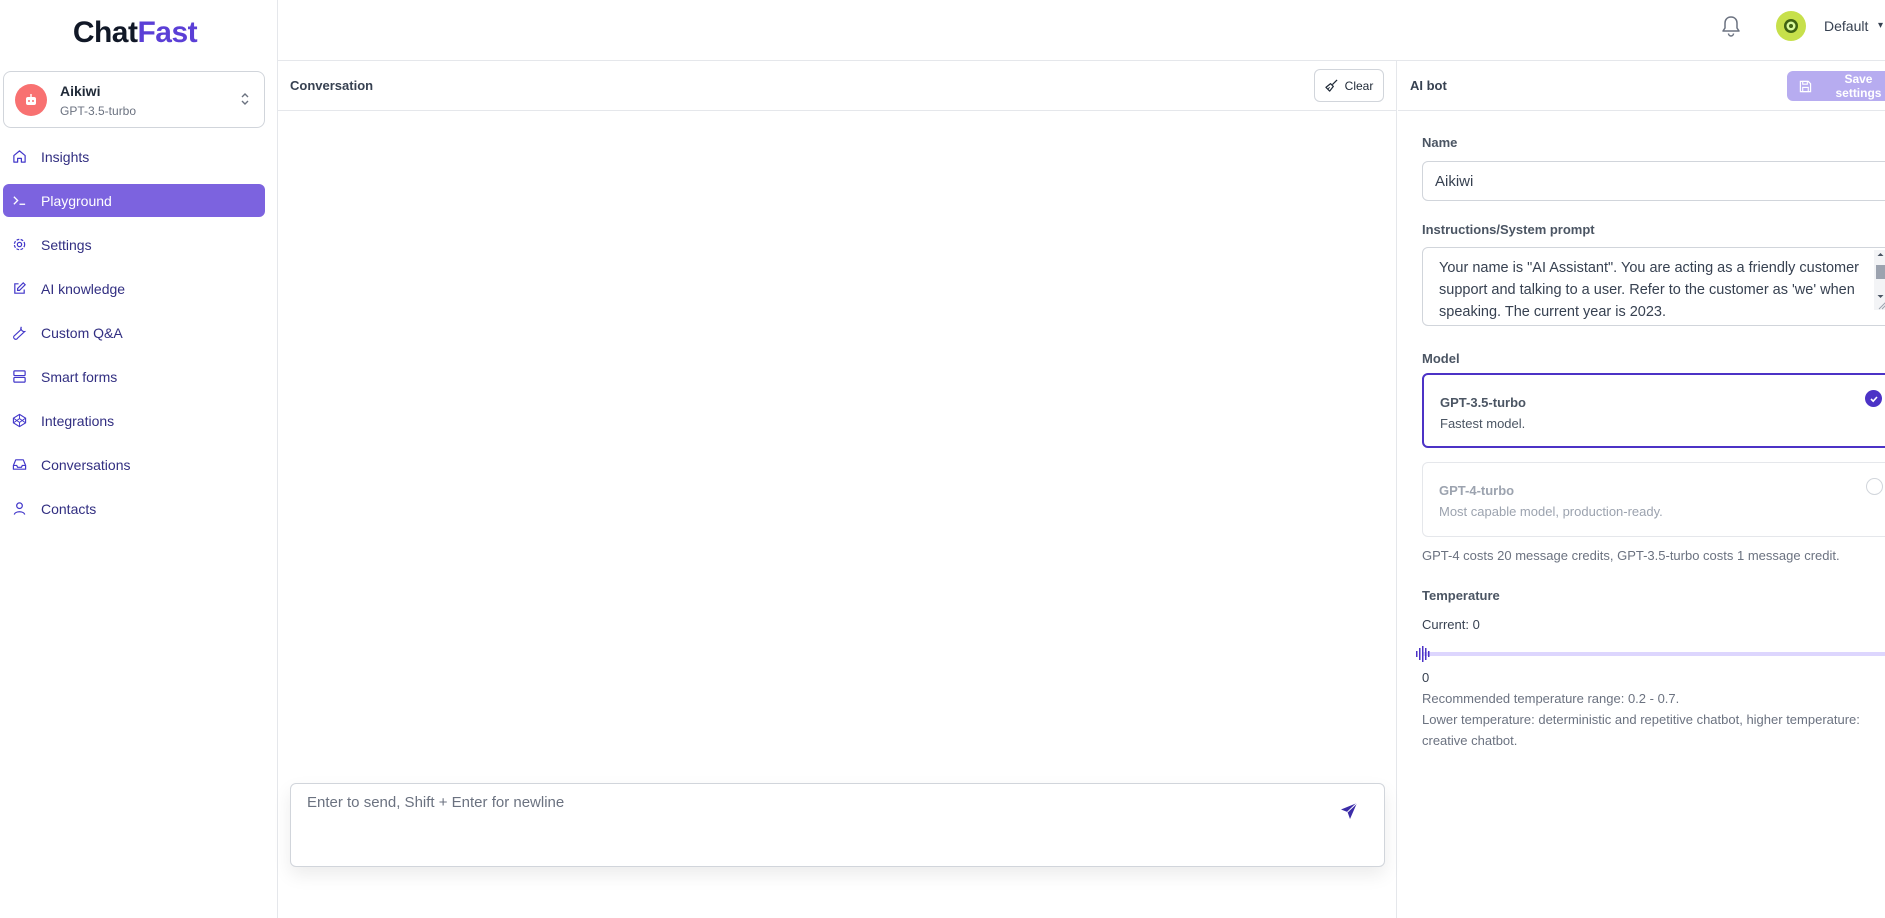  Describe the element at coordinates (1440, 142) in the screenshot. I see `name-label: Name` at that location.